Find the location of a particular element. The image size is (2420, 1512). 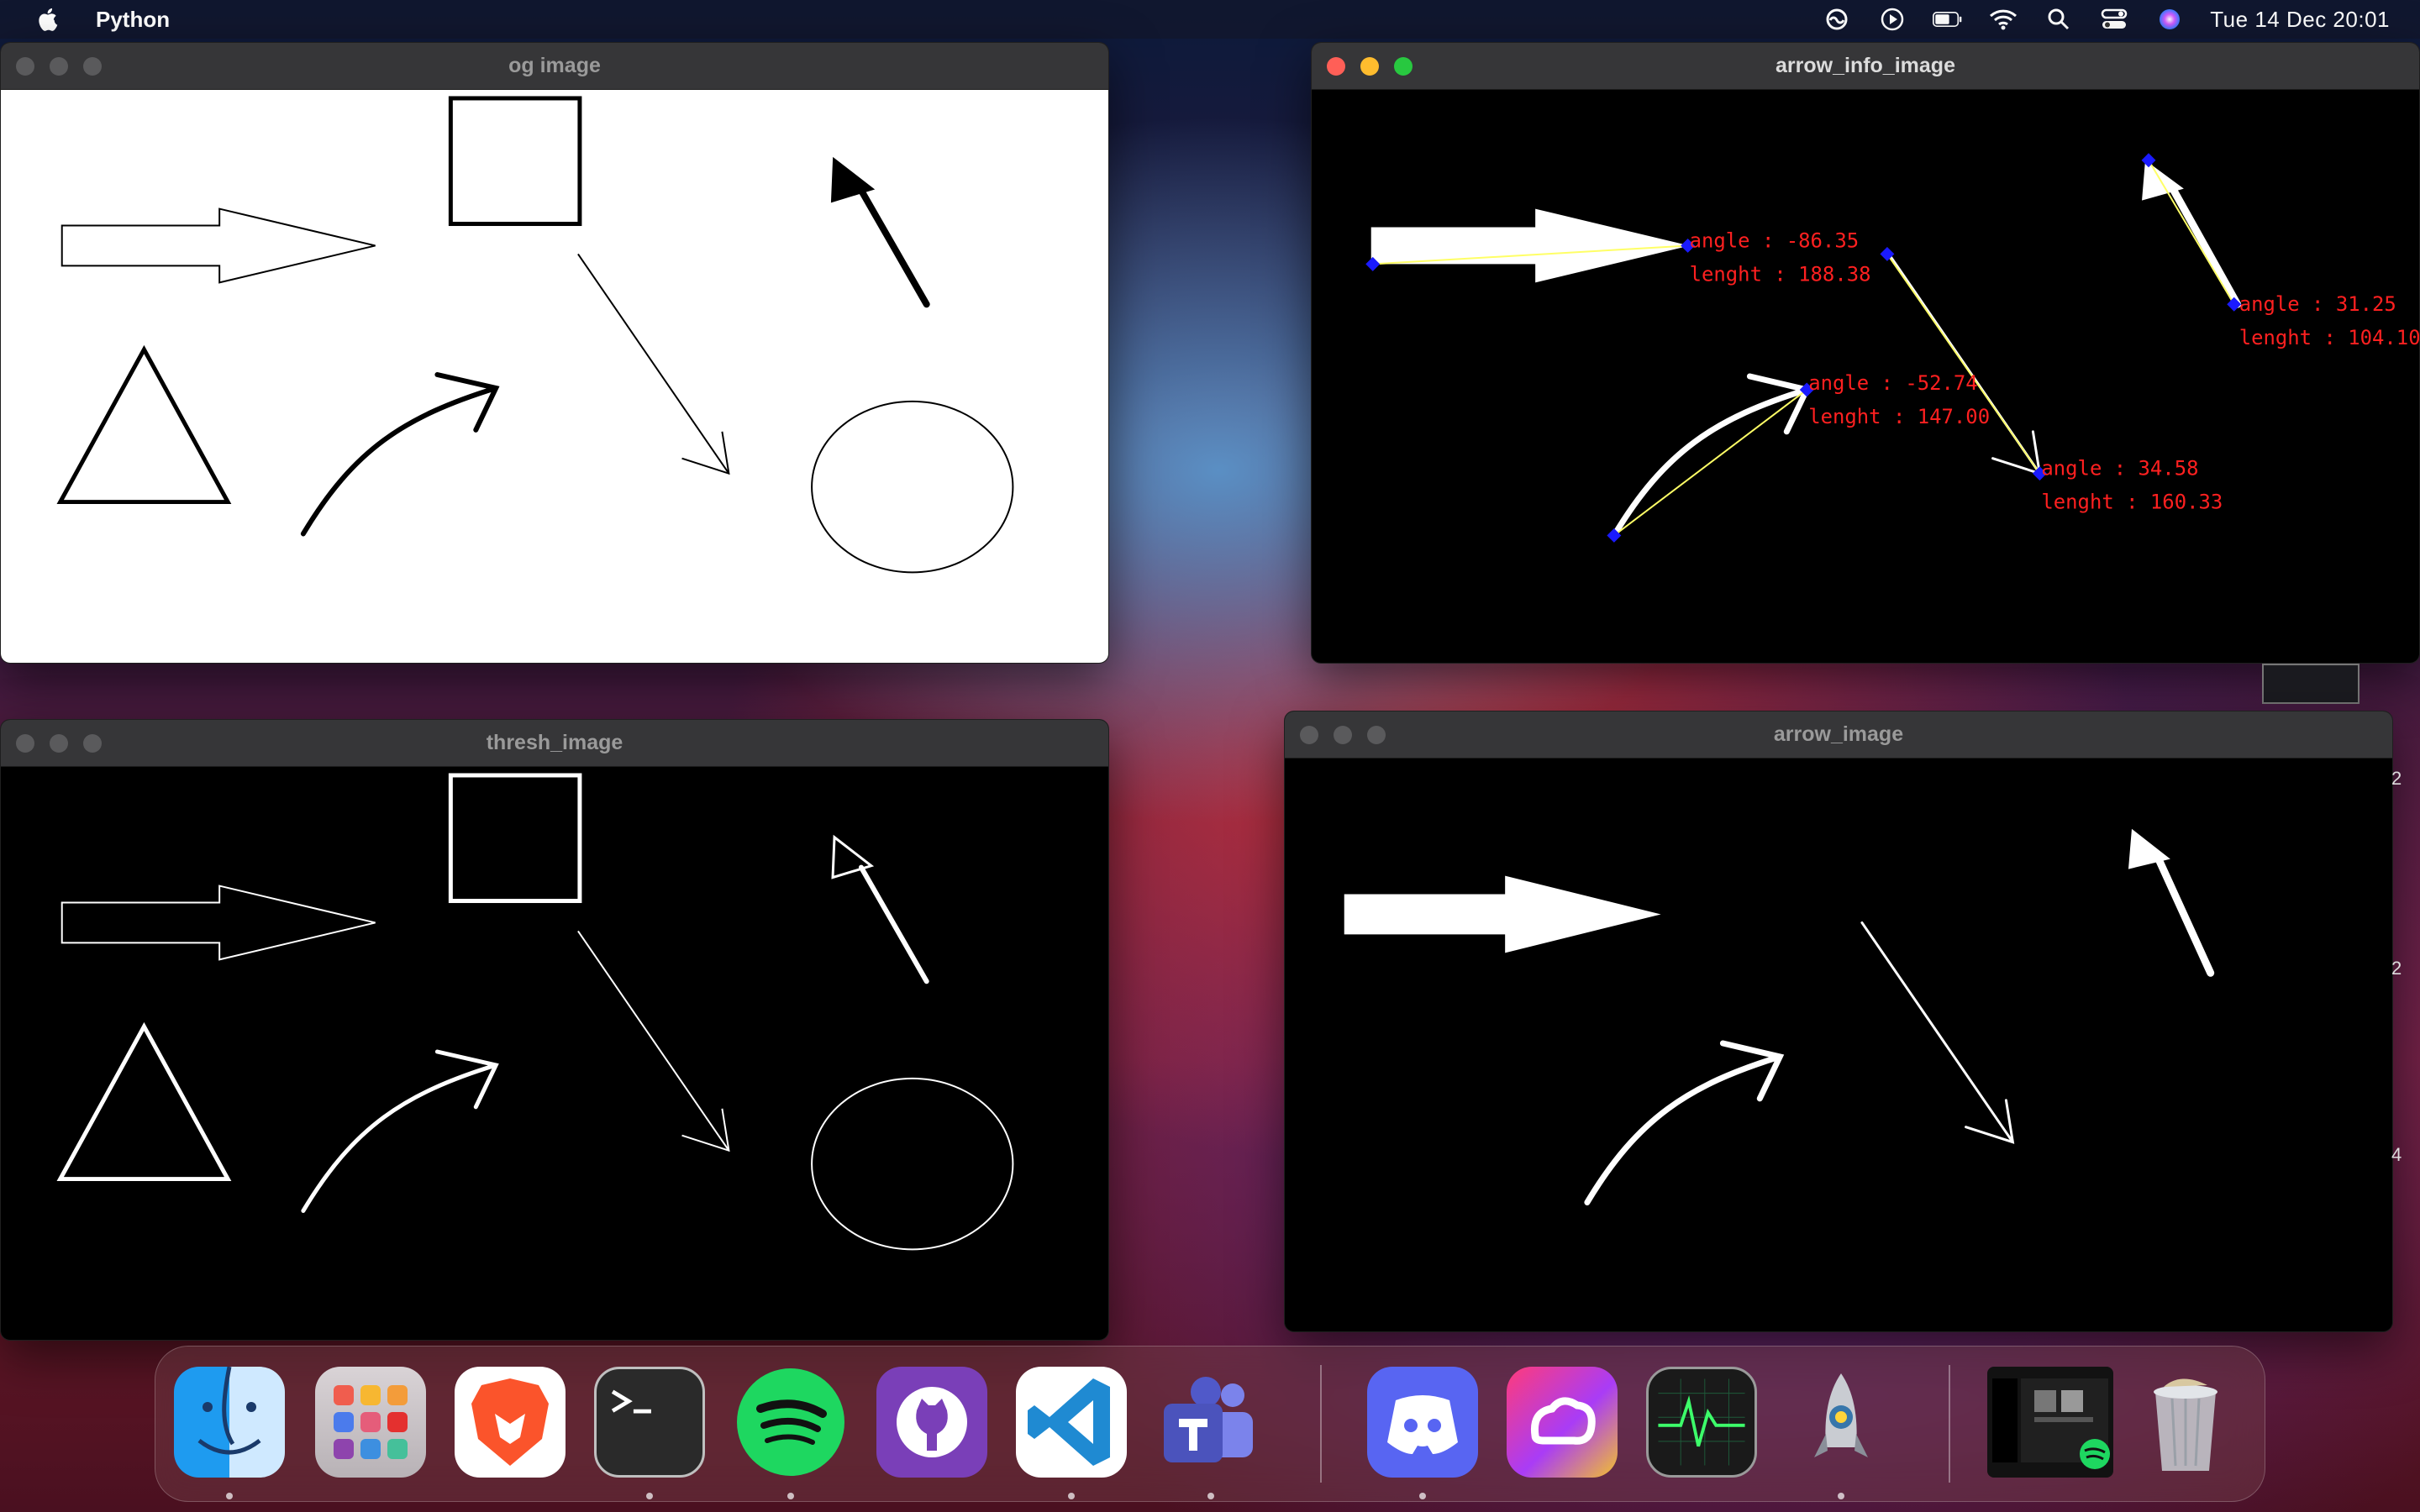

angle-label: angle : -52.74 is located at coordinates (1892, 383).